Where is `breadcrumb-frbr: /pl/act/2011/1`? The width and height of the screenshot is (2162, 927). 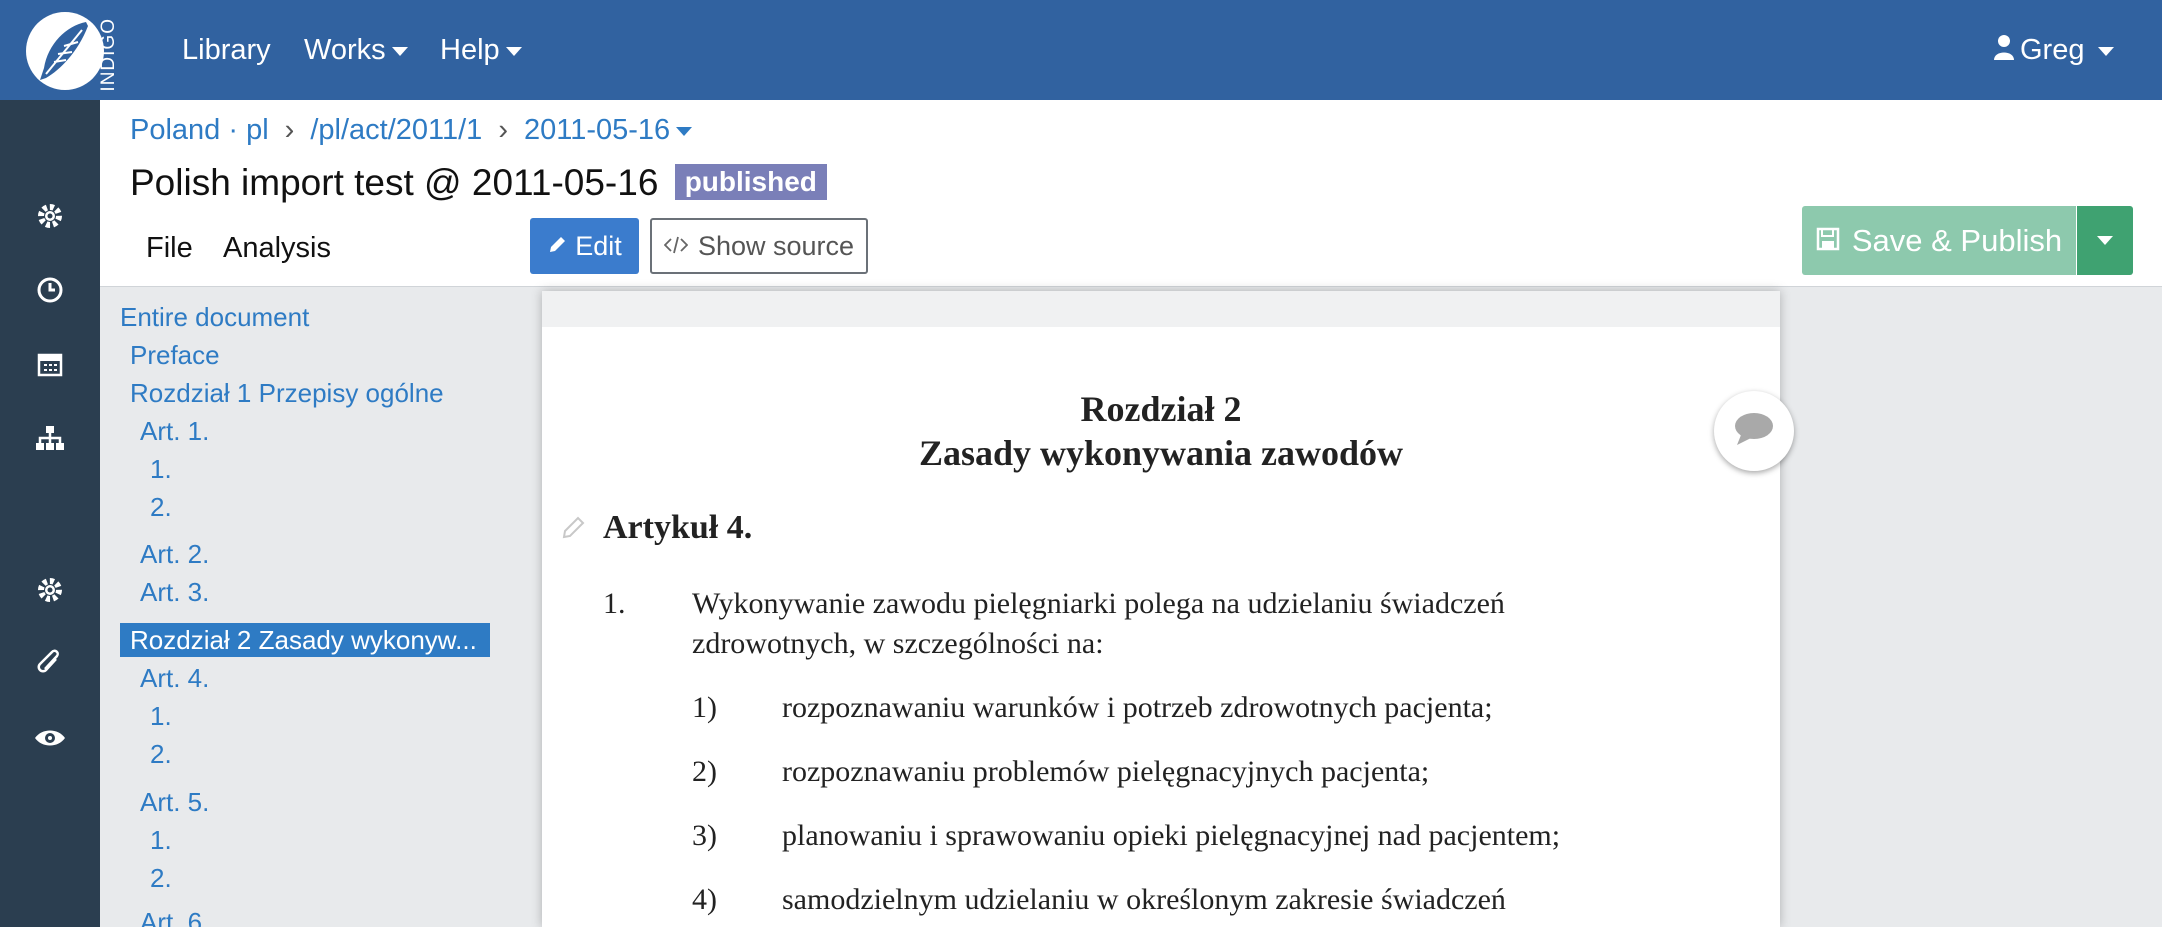 breadcrumb-frbr: /pl/act/2011/1 is located at coordinates (396, 130).